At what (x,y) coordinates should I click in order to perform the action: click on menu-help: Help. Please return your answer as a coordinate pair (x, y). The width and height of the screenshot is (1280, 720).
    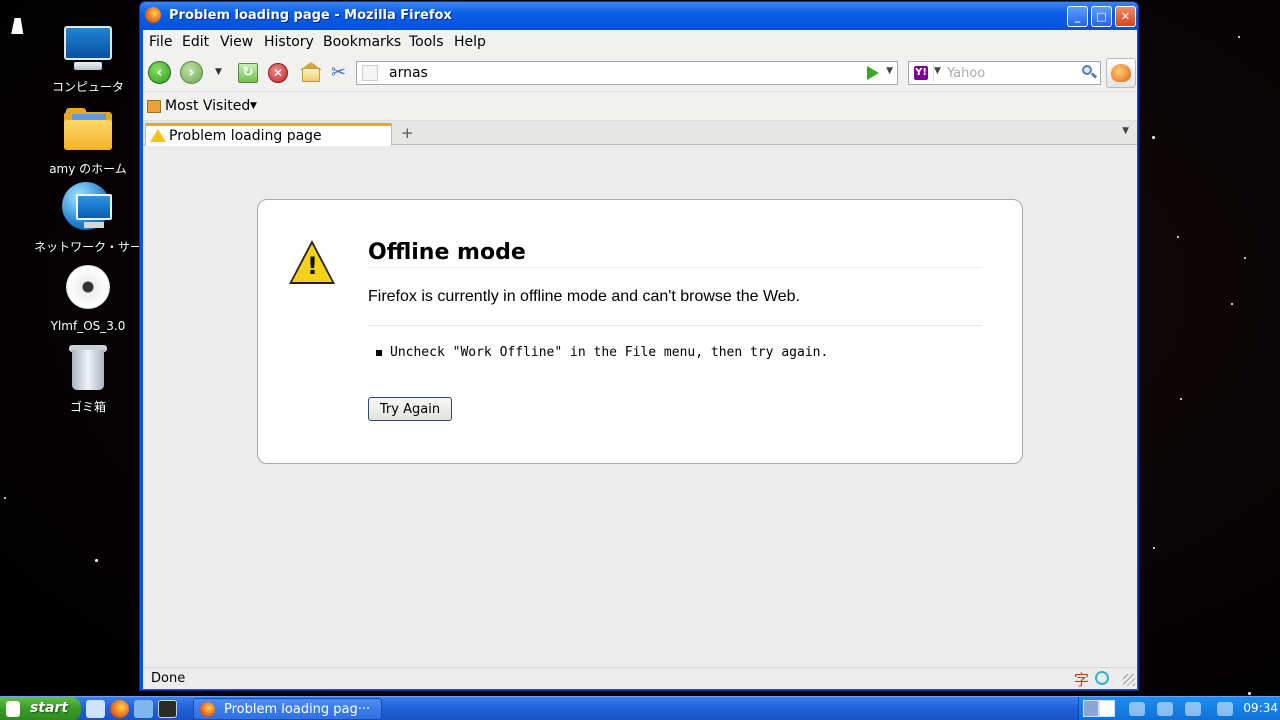
    Looking at the image, I should click on (470, 42).